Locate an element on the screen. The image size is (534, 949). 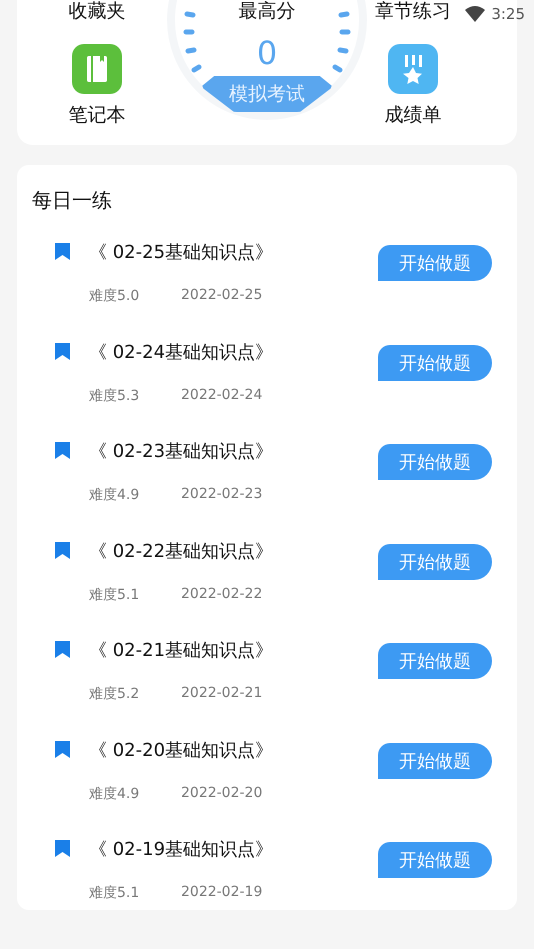
wifi-icon is located at coordinates (475, 14).